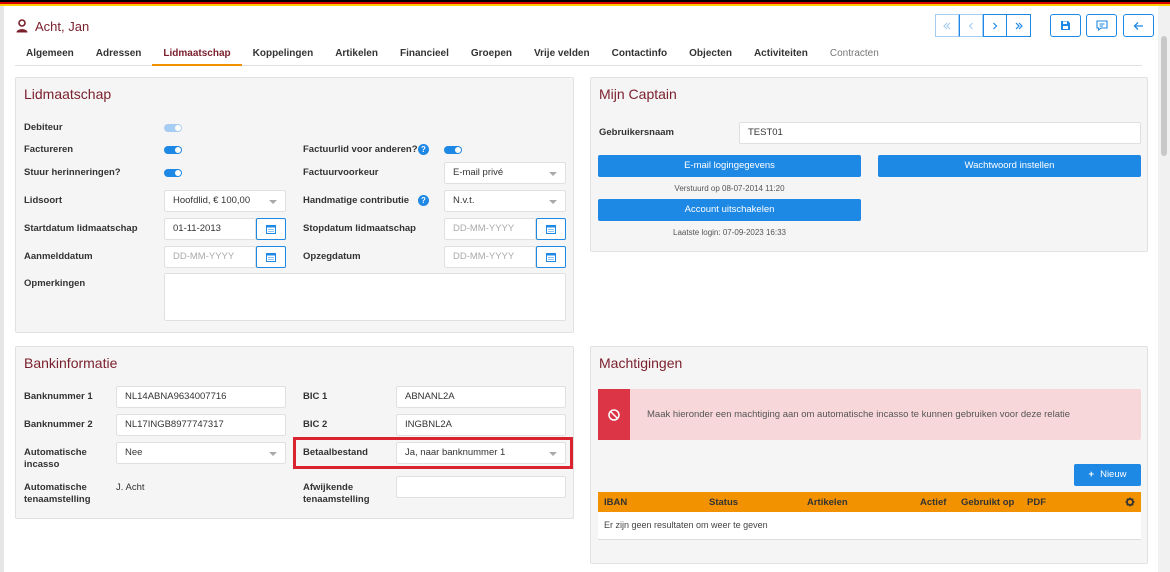  I want to click on first-record-button, so click(947, 25).